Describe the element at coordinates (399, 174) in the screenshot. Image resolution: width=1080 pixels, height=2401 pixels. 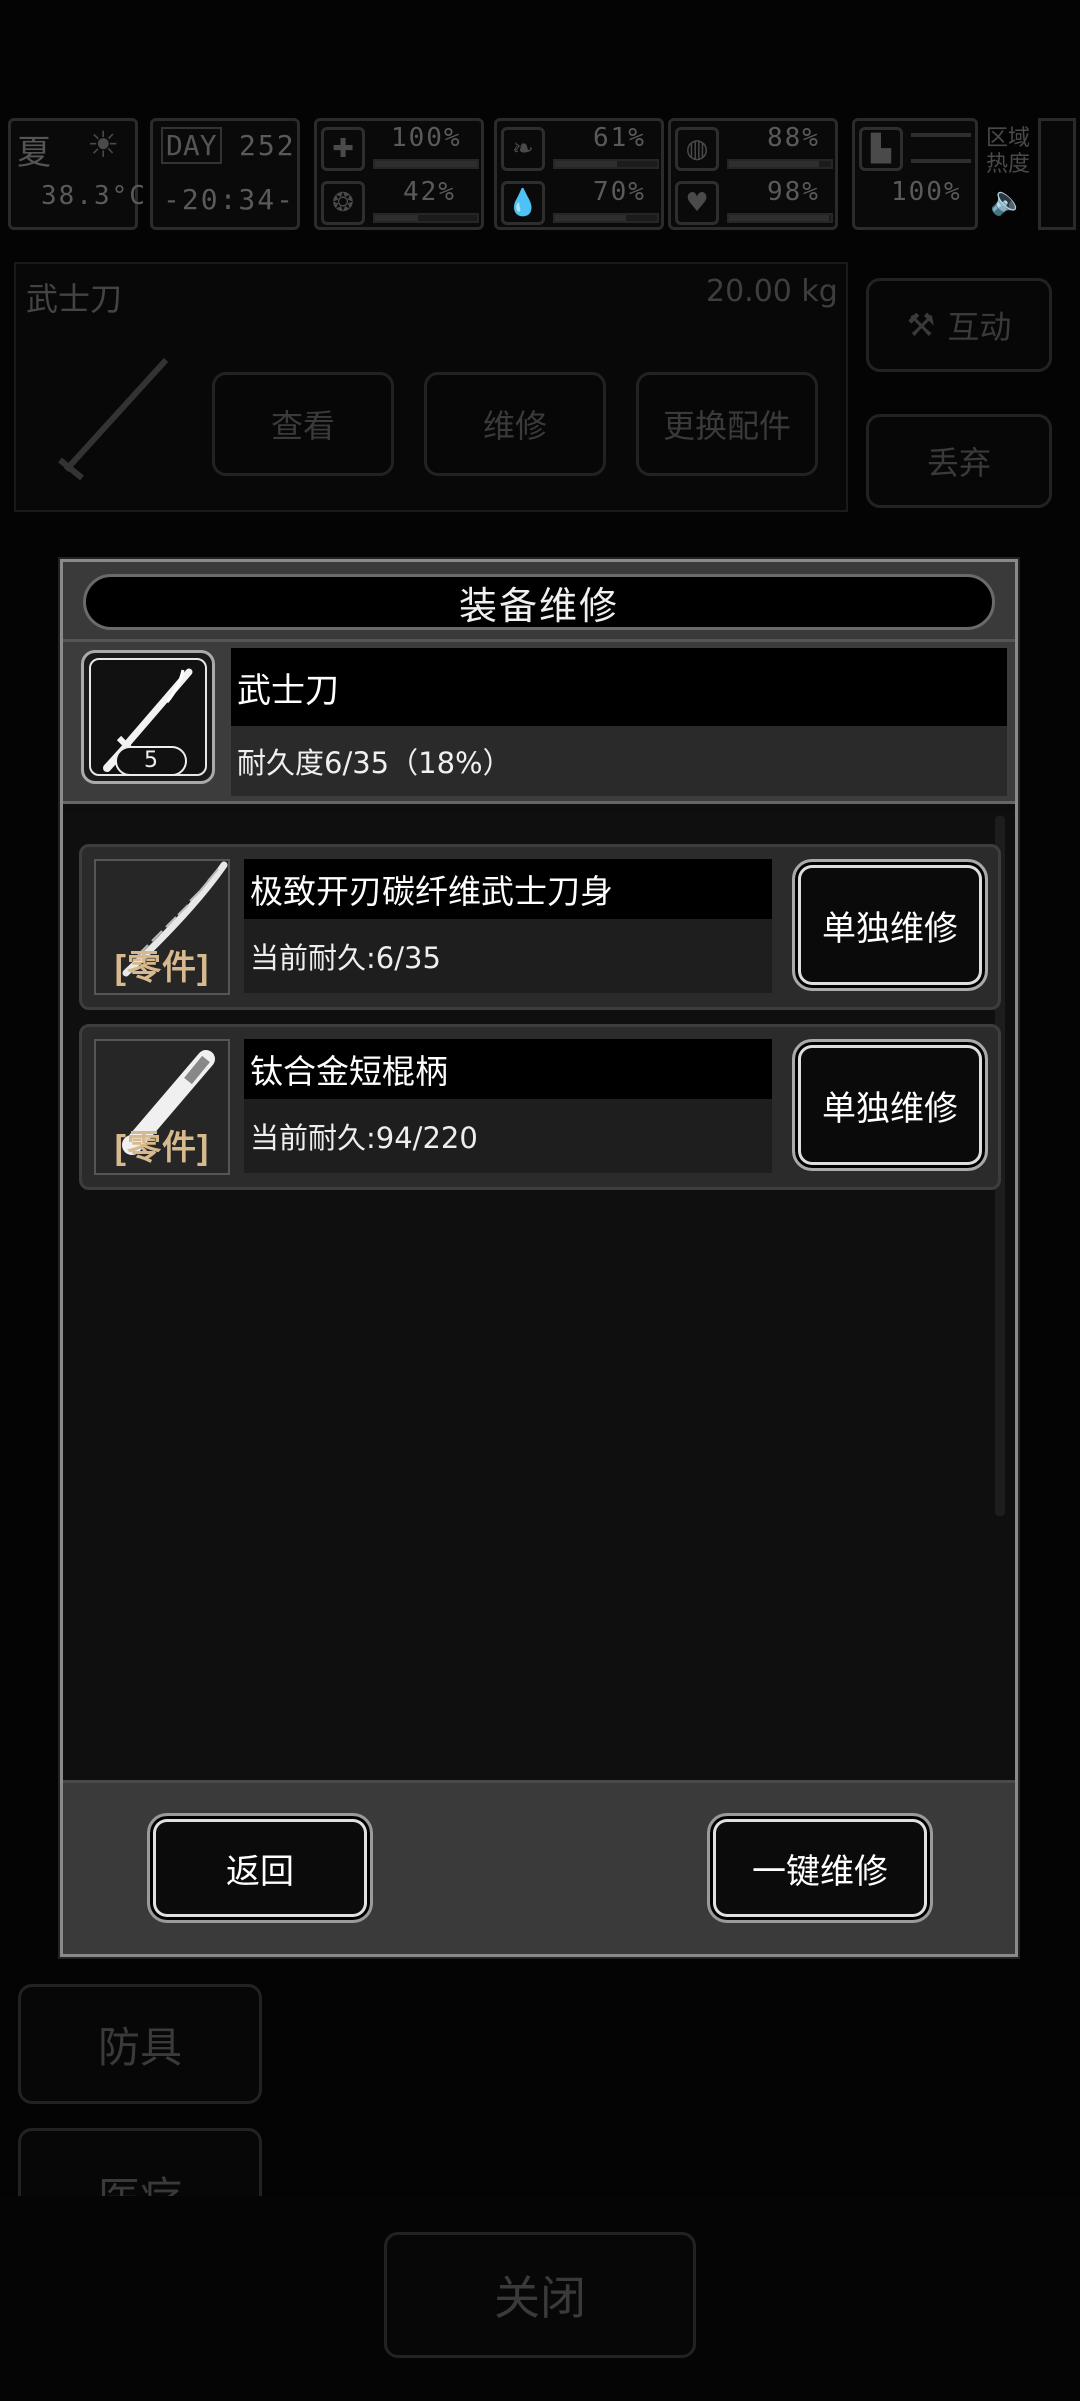
I see `status-panel-a: ✚ 100% ❂ 42%` at that location.